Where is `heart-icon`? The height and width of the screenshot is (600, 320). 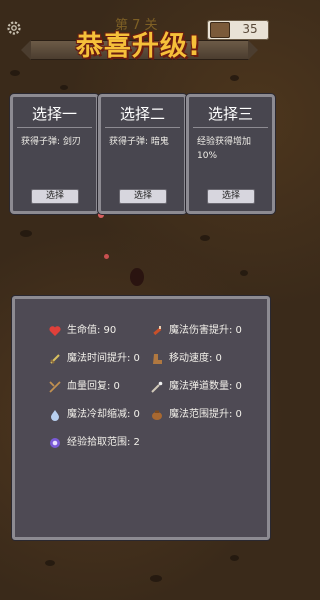
heart-icon is located at coordinates (55, 331).